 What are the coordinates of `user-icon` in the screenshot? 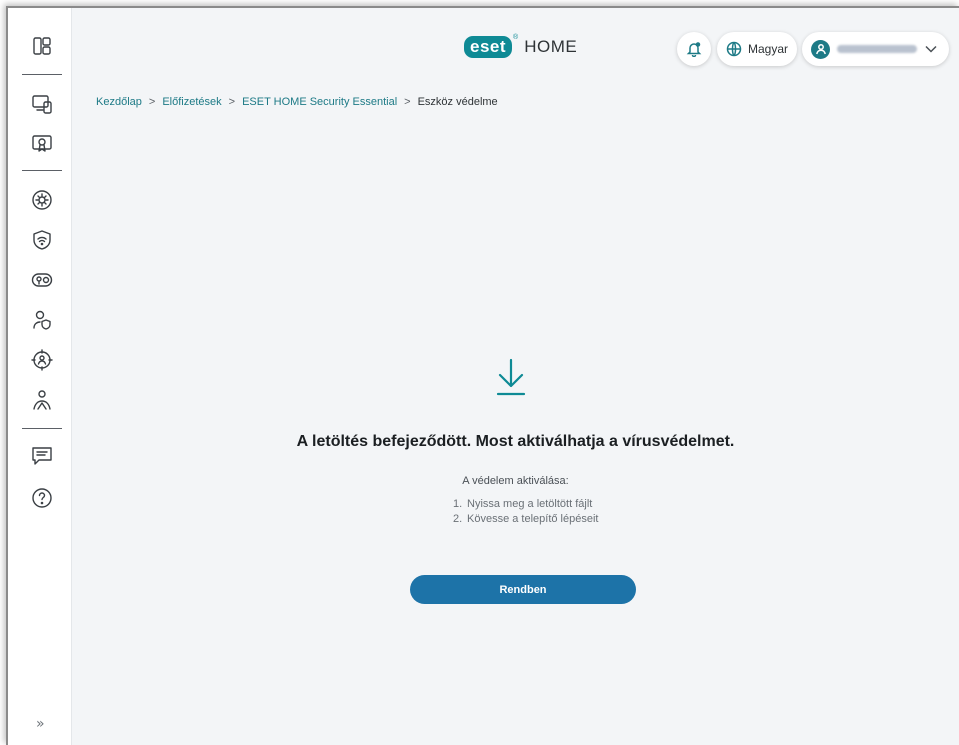 It's located at (820, 49).